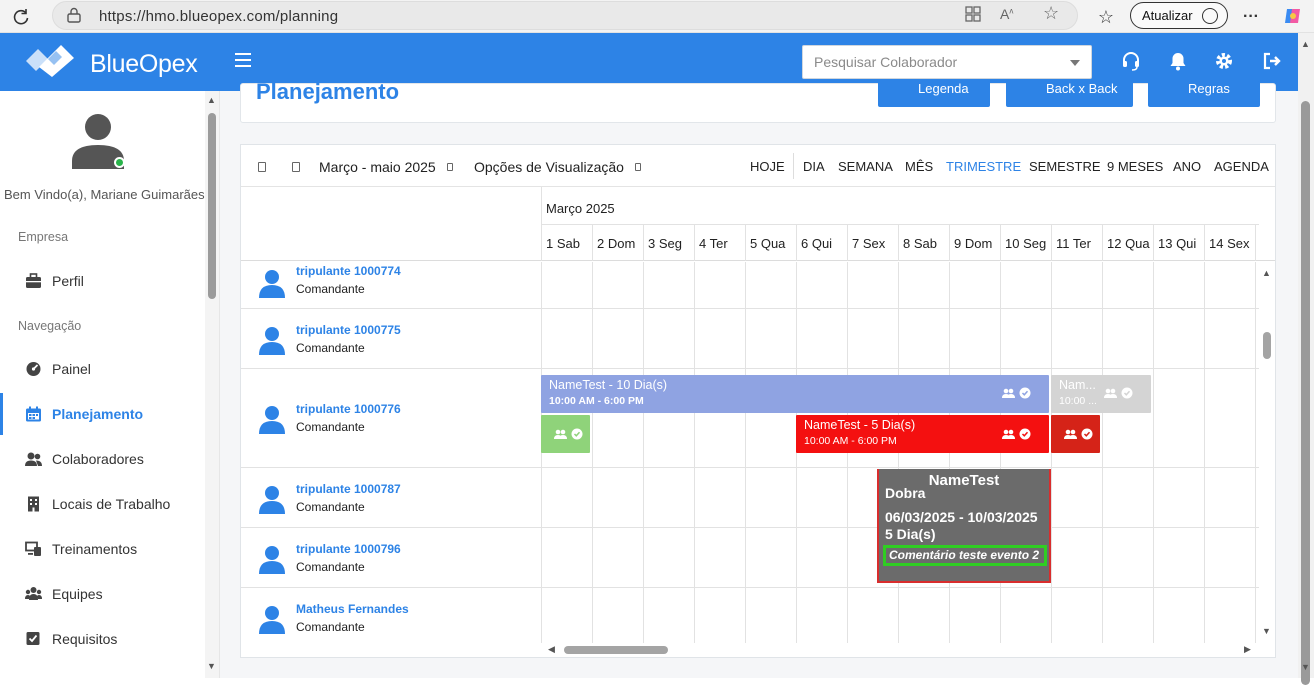  Describe the element at coordinates (348, 549) in the screenshot. I see `crew-name: tripulante 1000796` at that location.